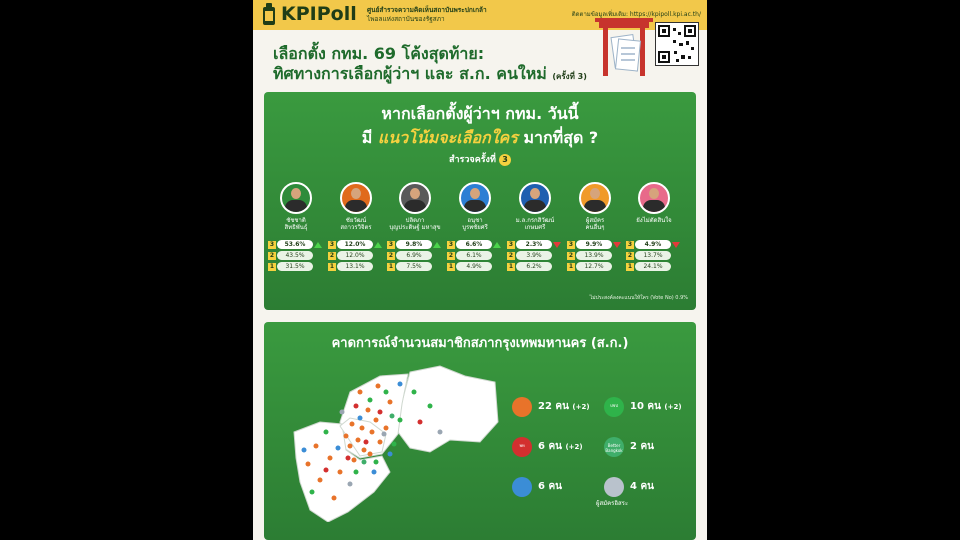 The width and height of the screenshot is (960, 540). I want to click on qr-code-icon, so click(677, 44).